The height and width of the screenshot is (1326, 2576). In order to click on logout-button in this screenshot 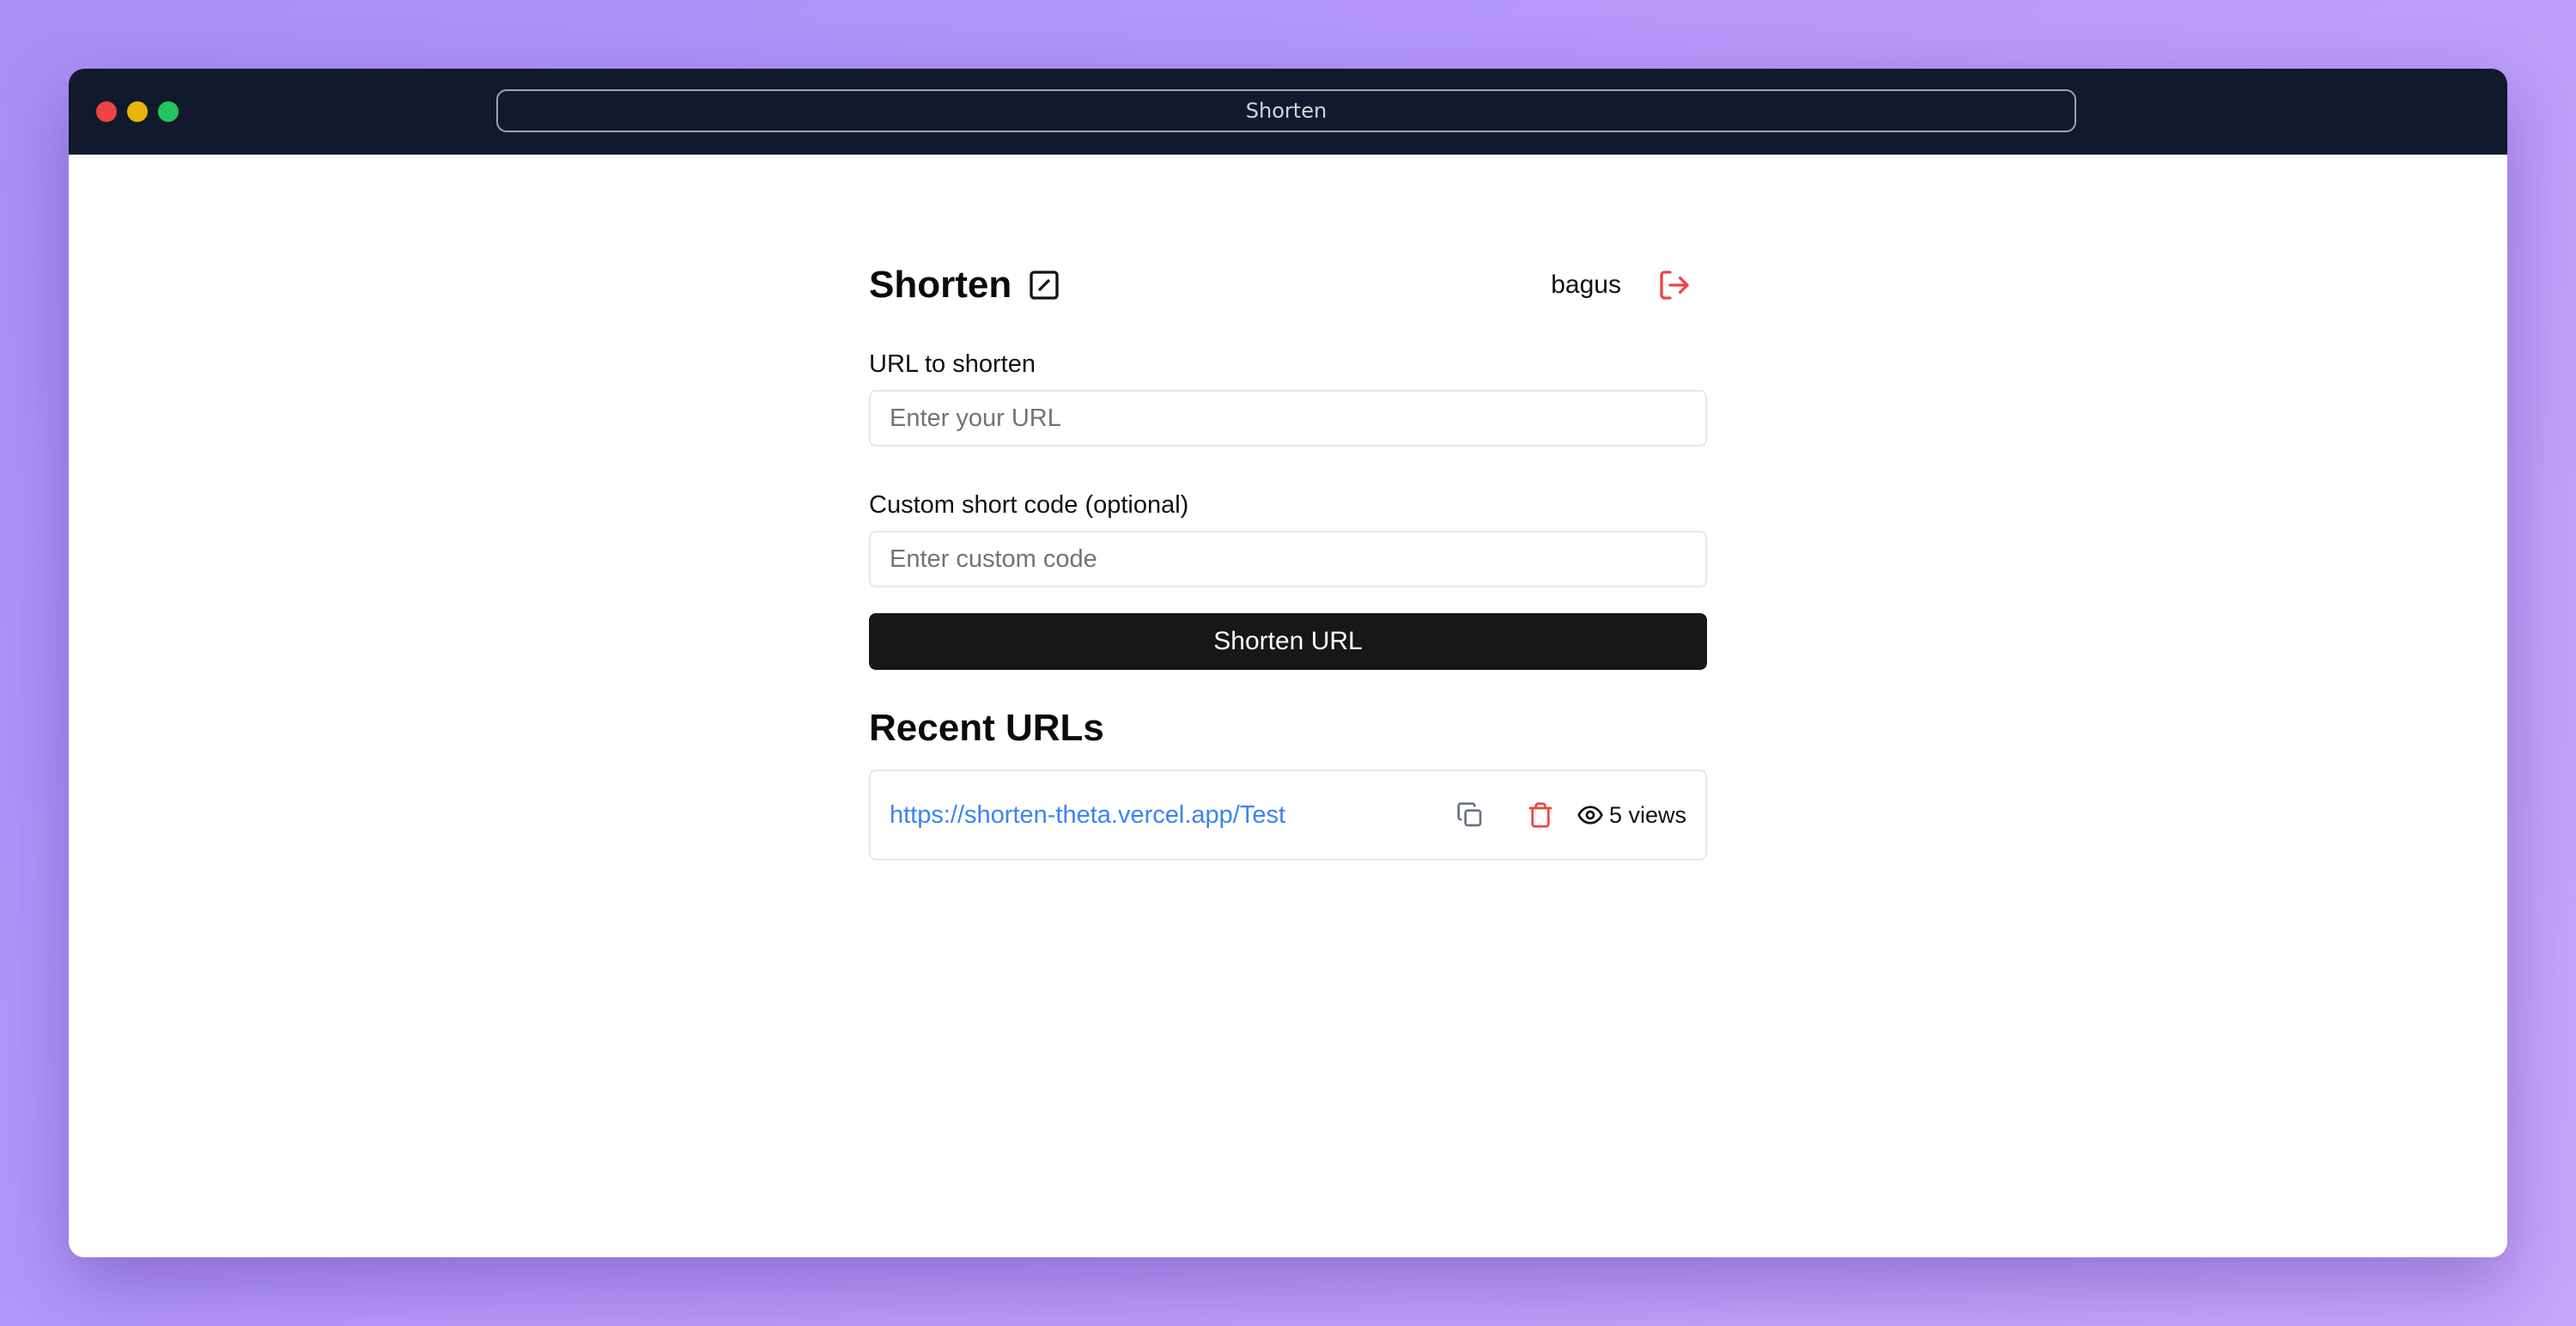, I will do `click(1675, 285)`.